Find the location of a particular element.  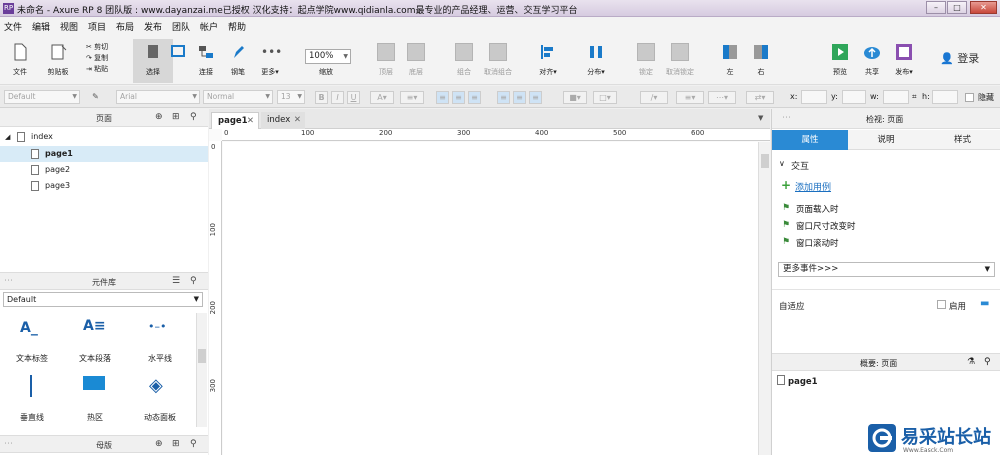

collapse-arrow-icon: ◢ is located at coordinates (7, 137).